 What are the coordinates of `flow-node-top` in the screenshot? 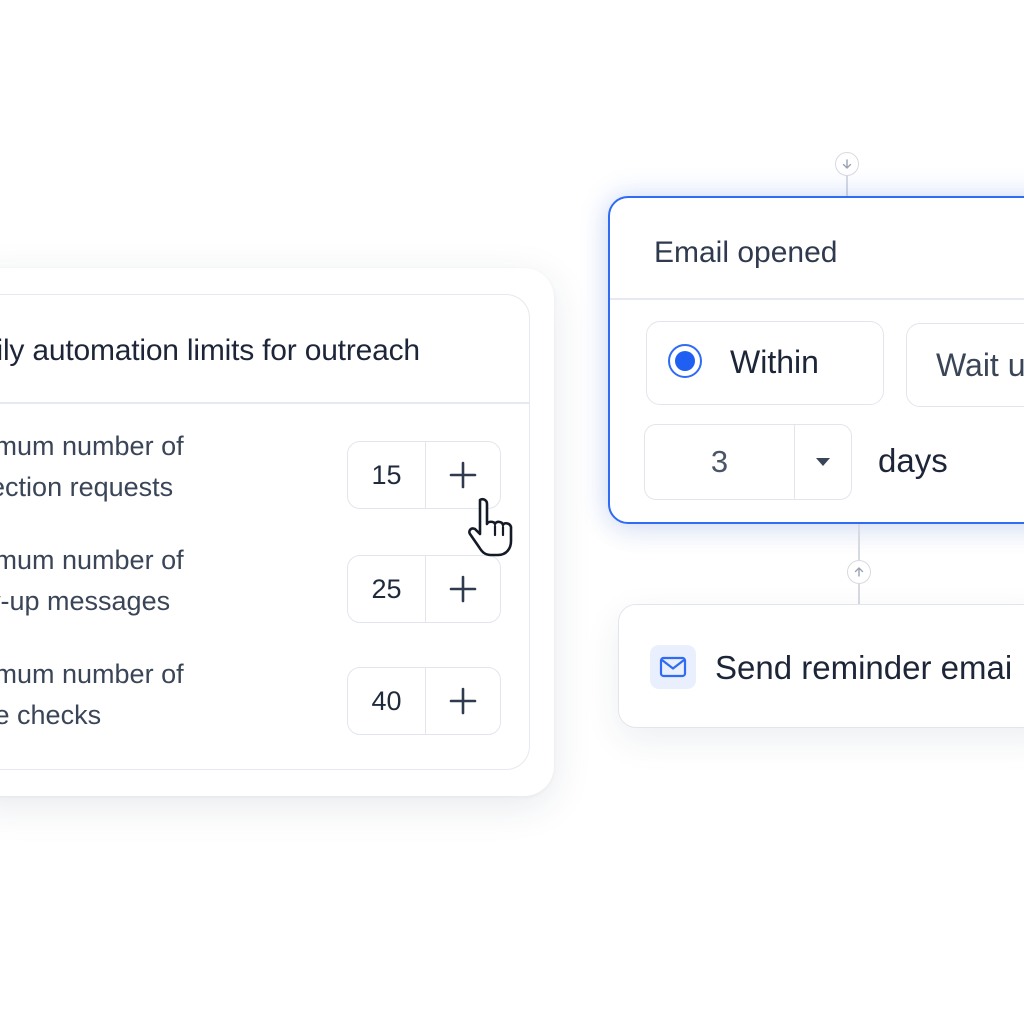 It's located at (847, 164).